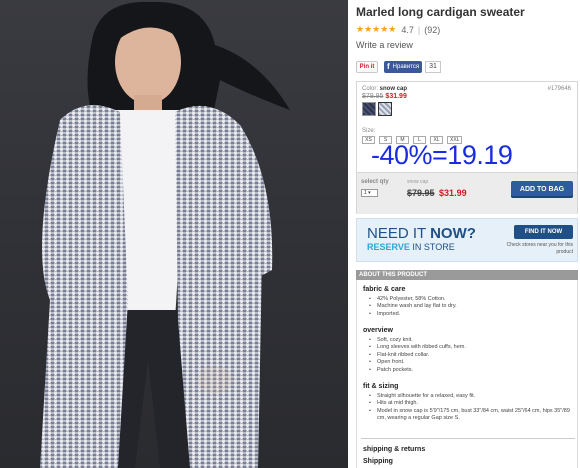 The height and width of the screenshot is (468, 580). Describe the element at coordinates (433, 66) in the screenshot. I see `facebook-like-count: 31` at that location.